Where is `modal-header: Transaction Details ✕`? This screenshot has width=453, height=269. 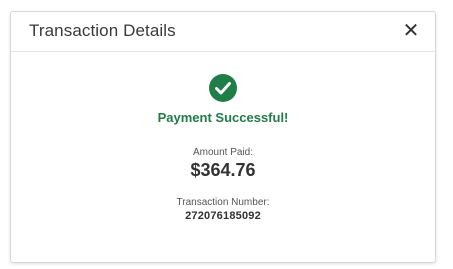 modal-header: Transaction Details ✕ is located at coordinates (223, 32).